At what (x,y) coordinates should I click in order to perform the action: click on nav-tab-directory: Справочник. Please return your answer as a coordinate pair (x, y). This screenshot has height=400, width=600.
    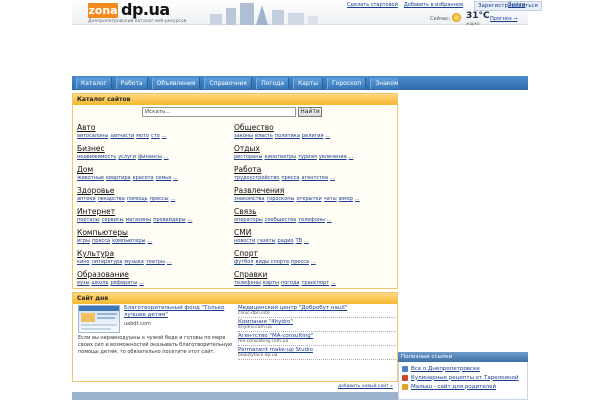
    Looking at the image, I should click on (228, 83).